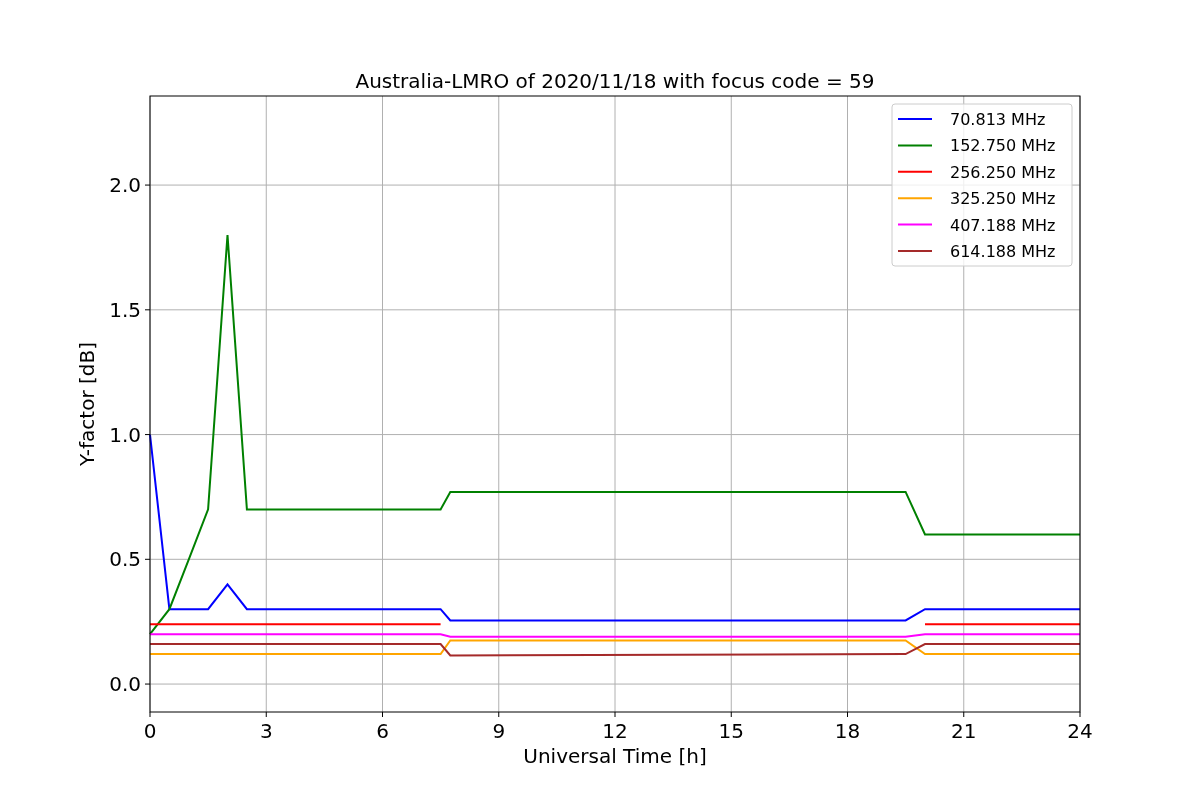 Image resolution: width=1200 pixels, height=800 pixels. I want to click on x-tick-label: 15, so click(731, 731).